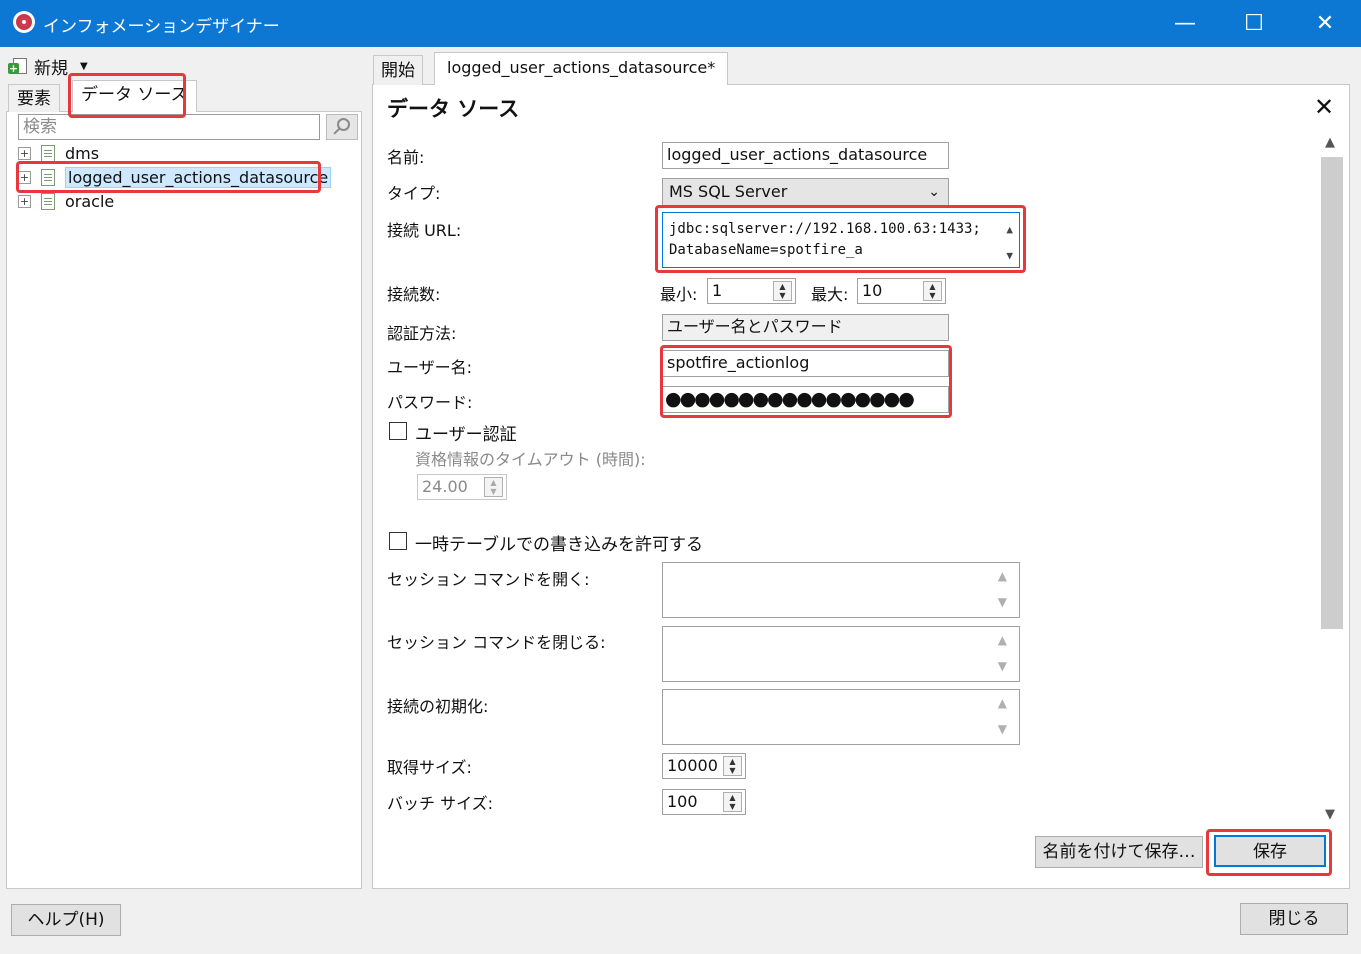 The image size is (1361, 954). Describe the element at coordinates (66, 920) in the screenshot. I see `help-button: ヘルプ(H)` at that location.